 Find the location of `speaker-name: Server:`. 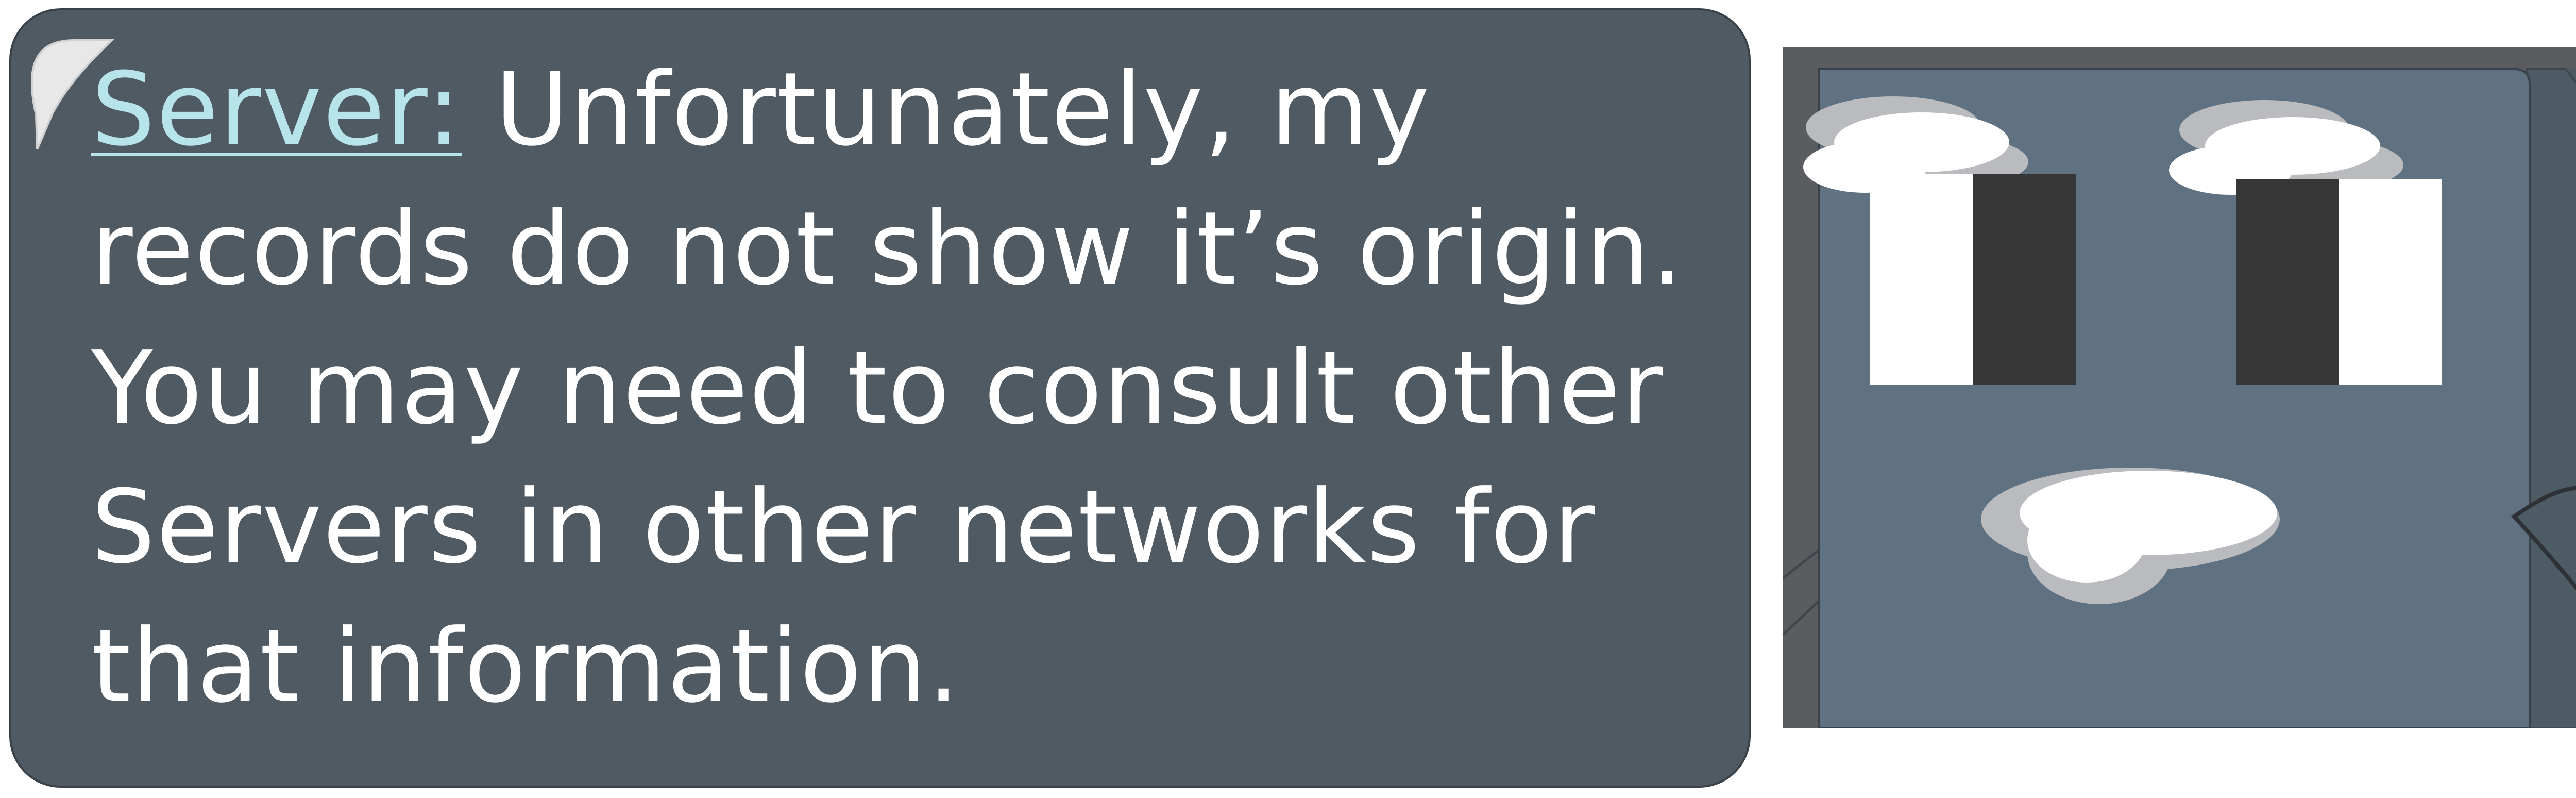

speaker-name: Server: is located at coordinates (276, 110).